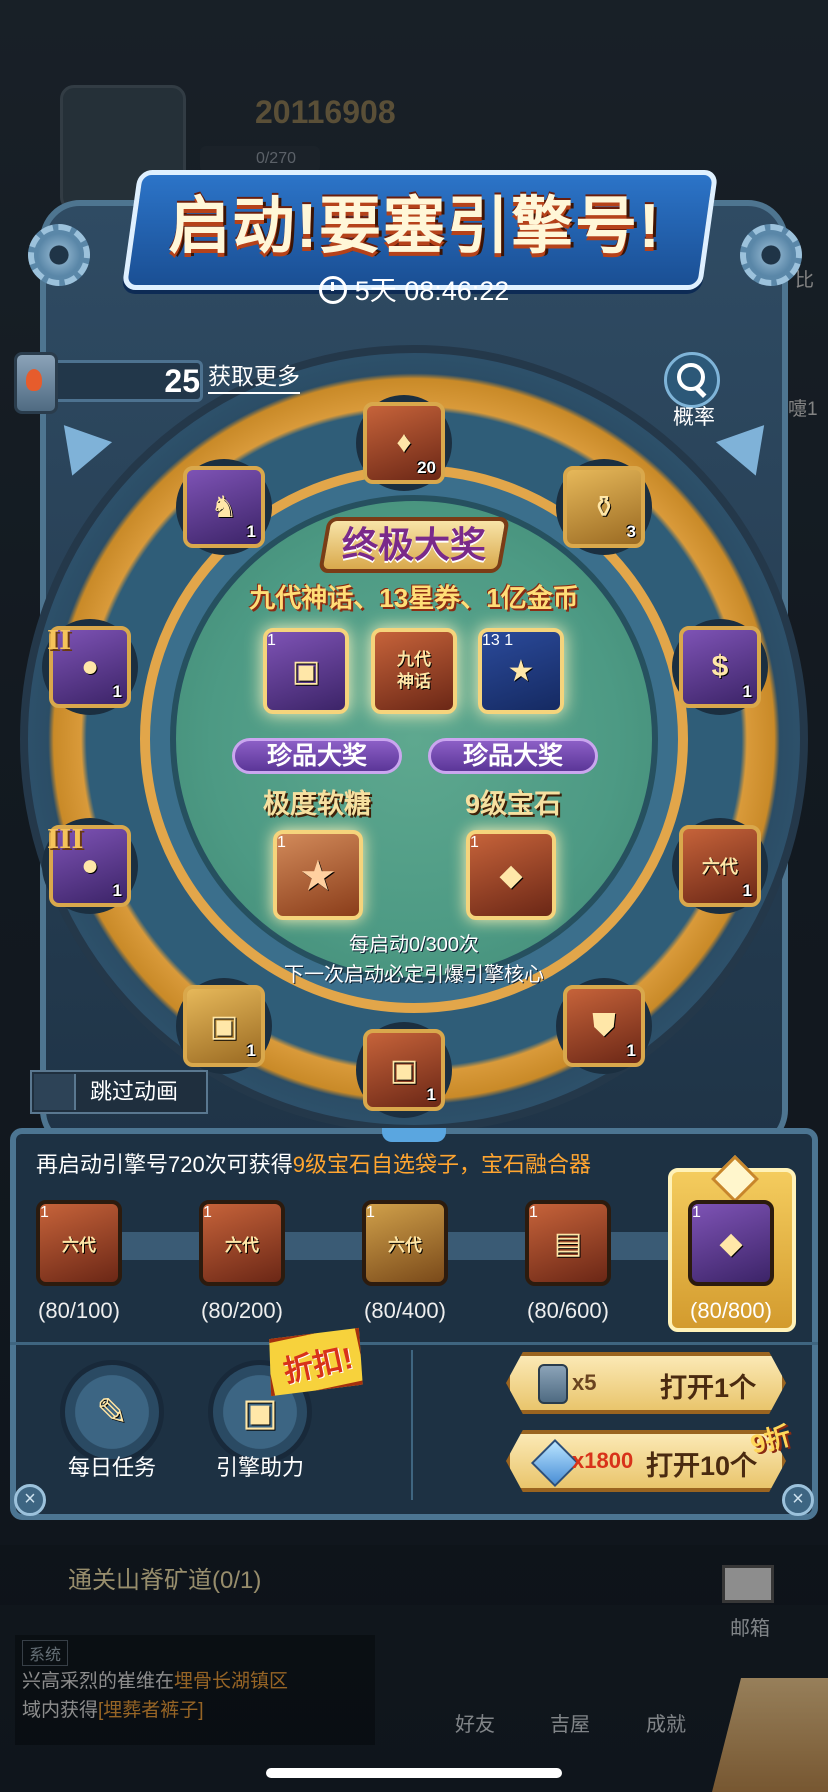 The height and width of the screenshot is (1792, 828). I want to click on open-ten-cost: x1800, so click(603, 1460).